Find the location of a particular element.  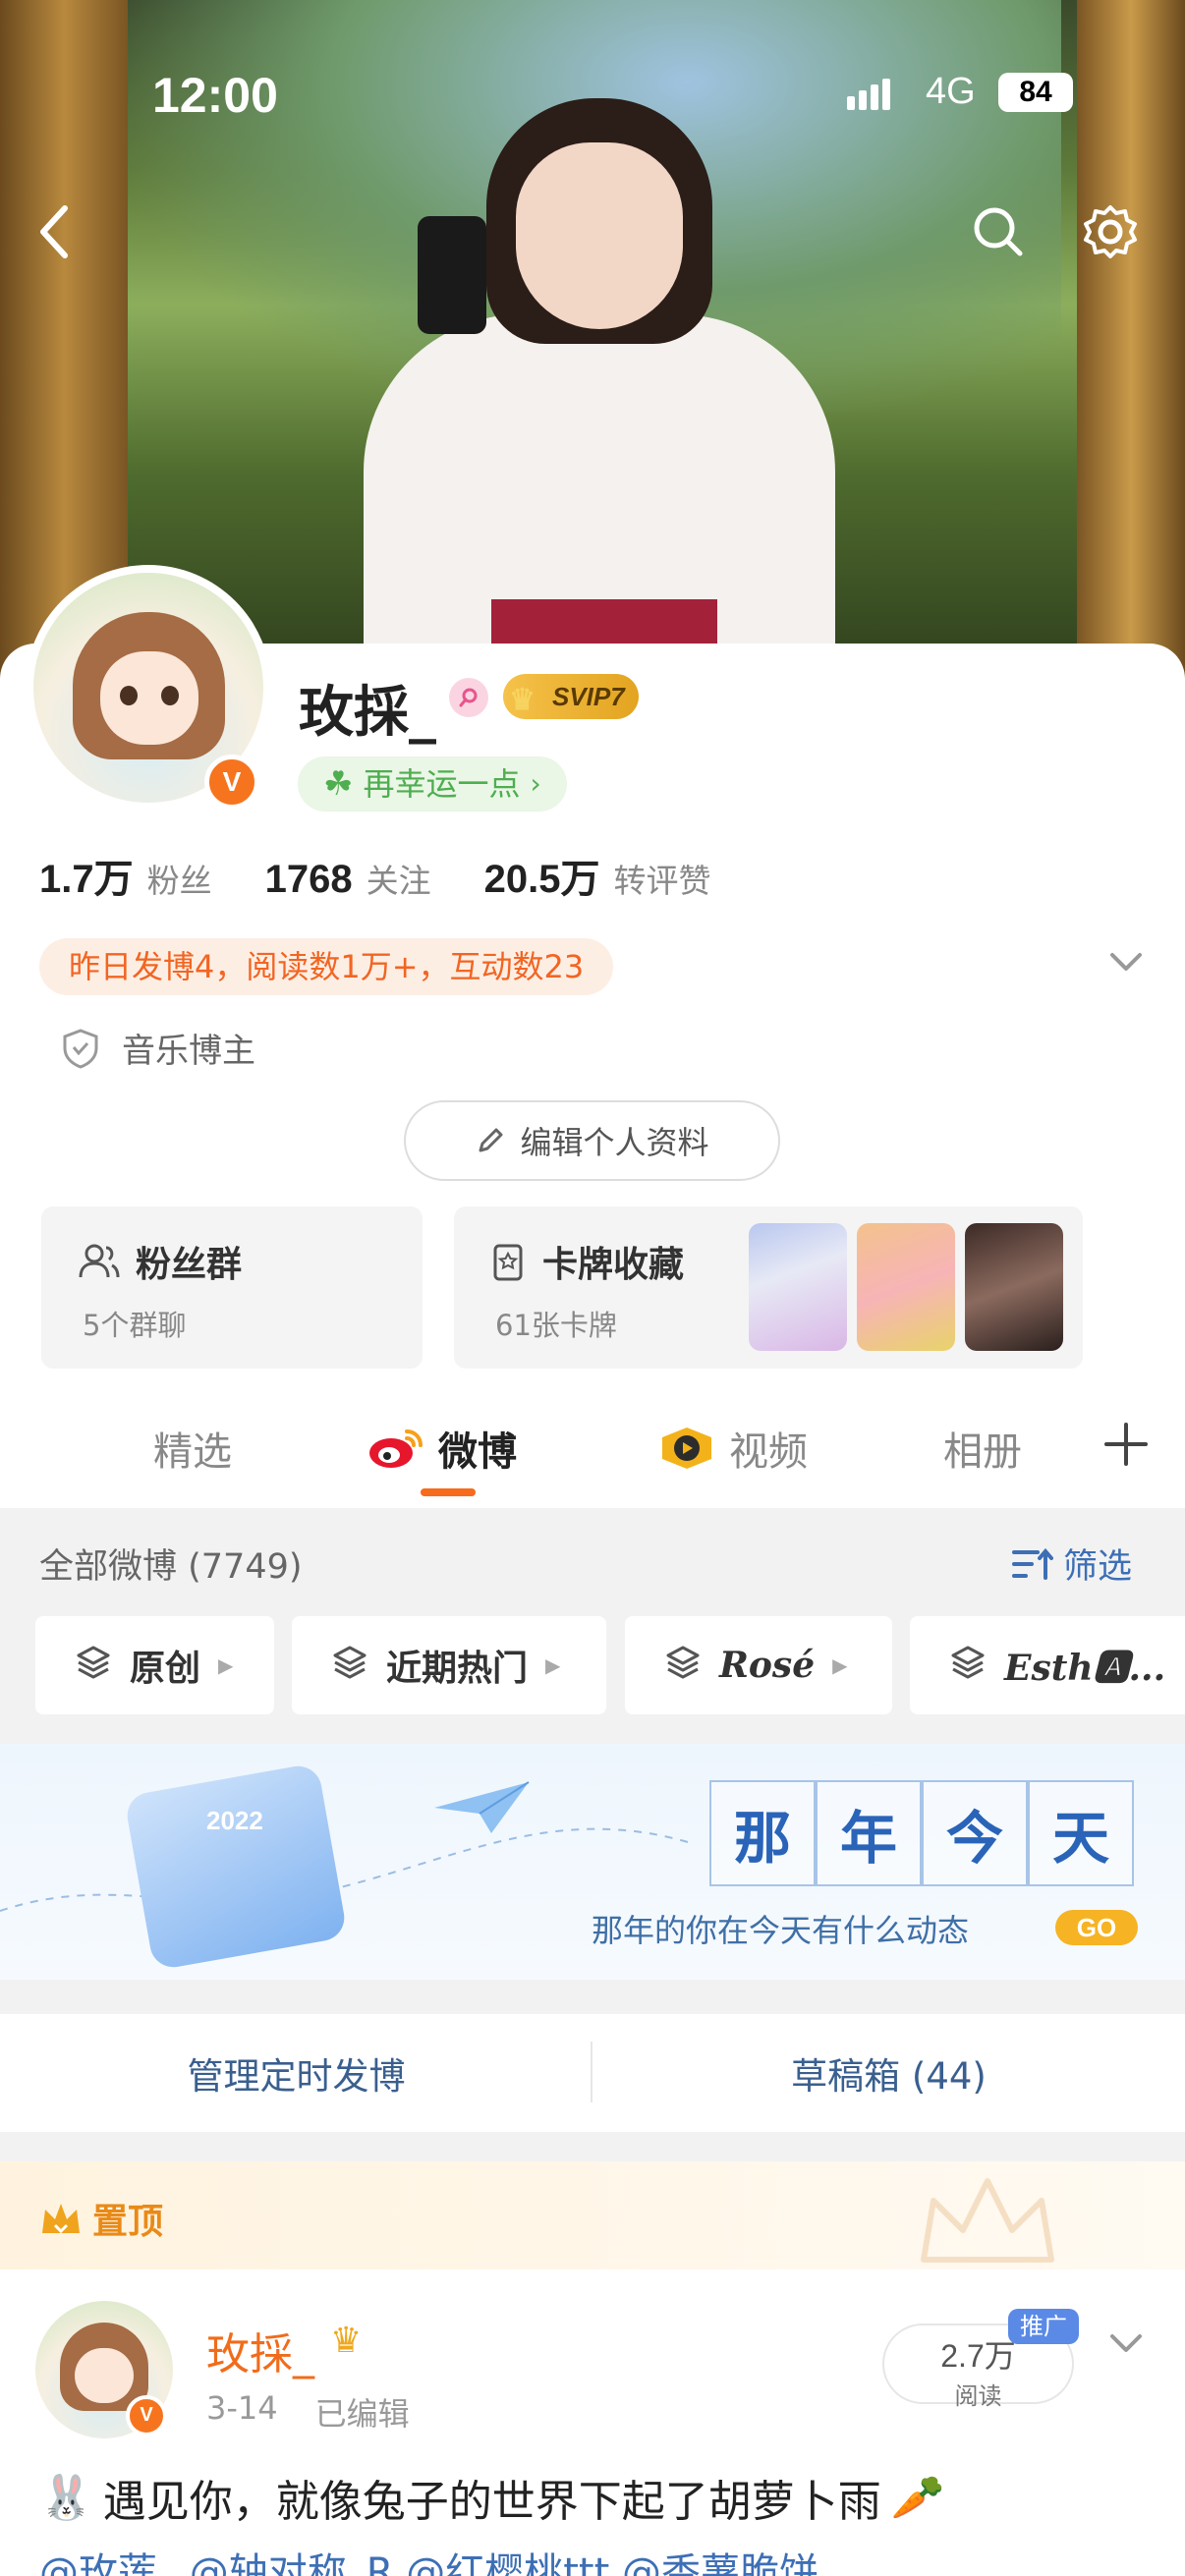

card-collection-subtitle: 61张卡牌 is located at coordinates (556, 1325).